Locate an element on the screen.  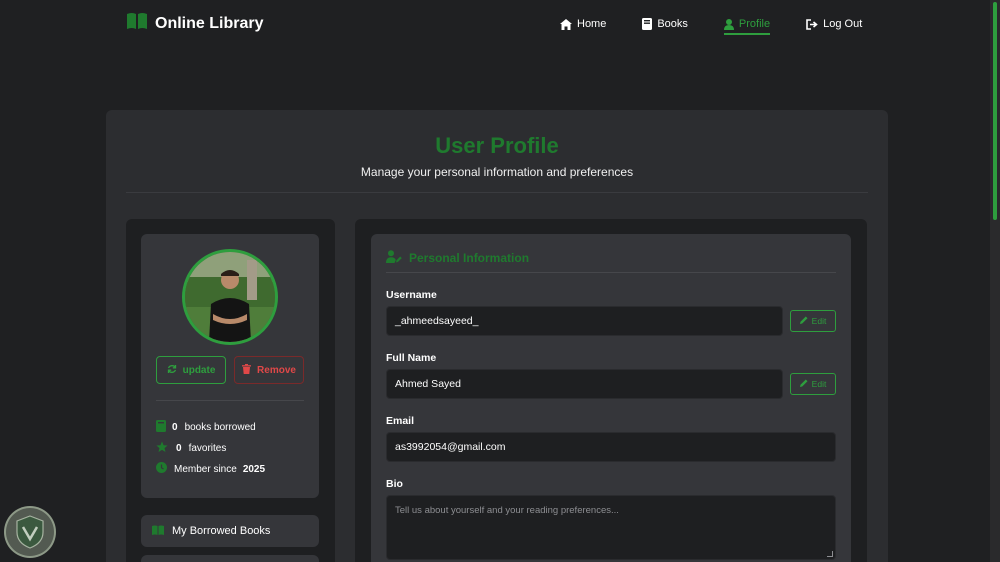
brand: Online Library is located at coordinates (194, 23).